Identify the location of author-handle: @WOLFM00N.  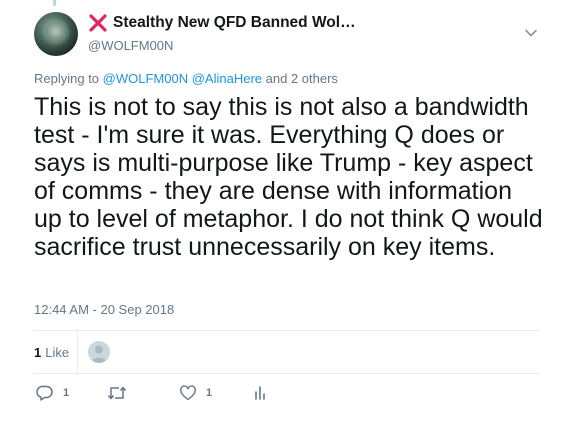
(298, 45).